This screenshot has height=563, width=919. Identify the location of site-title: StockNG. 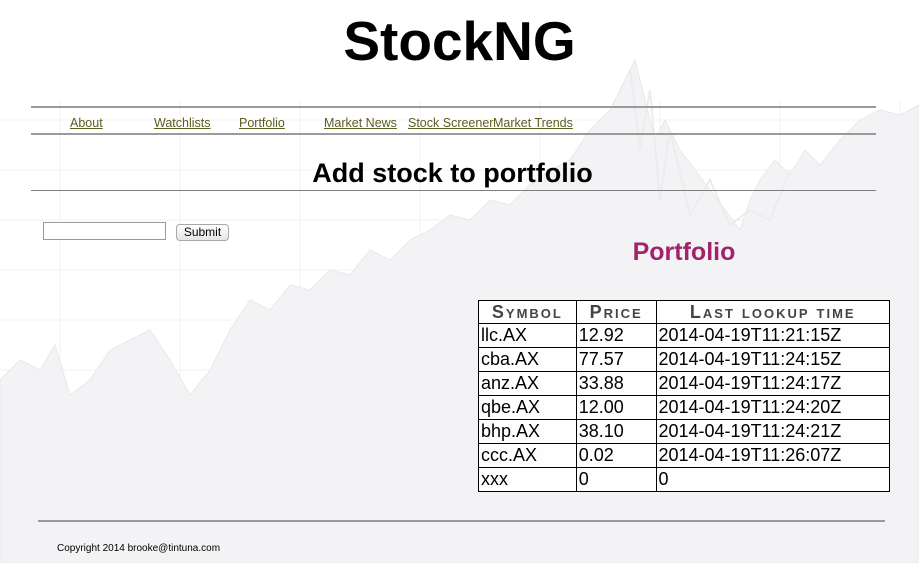
(459, 41).